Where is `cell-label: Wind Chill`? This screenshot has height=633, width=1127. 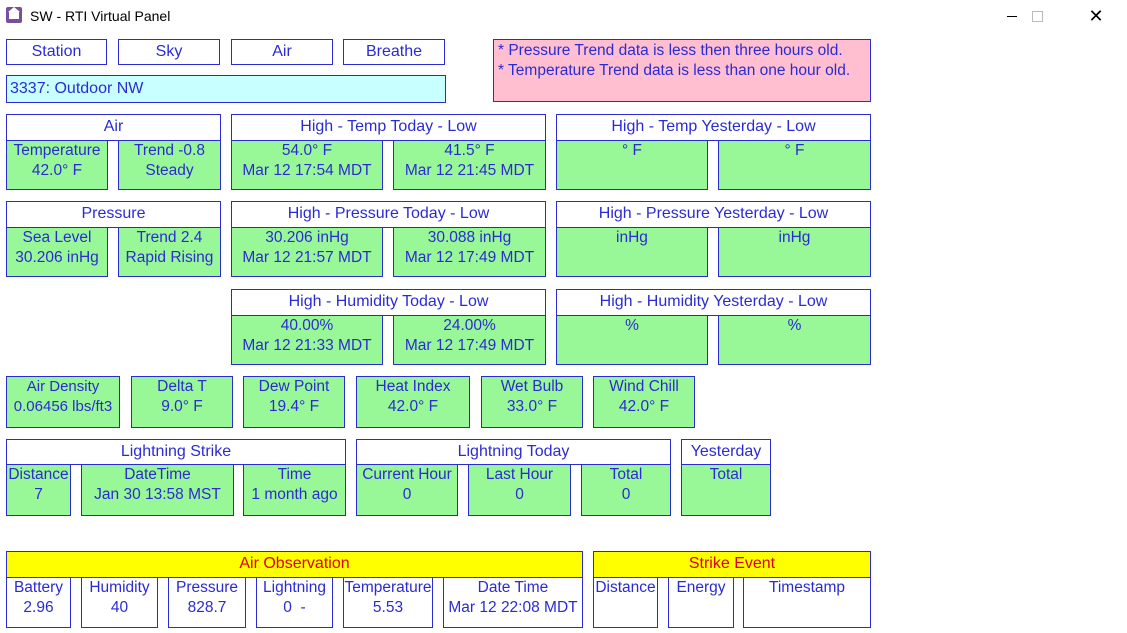 cell-label: Wind Chill is located at coordinates (644, 386).